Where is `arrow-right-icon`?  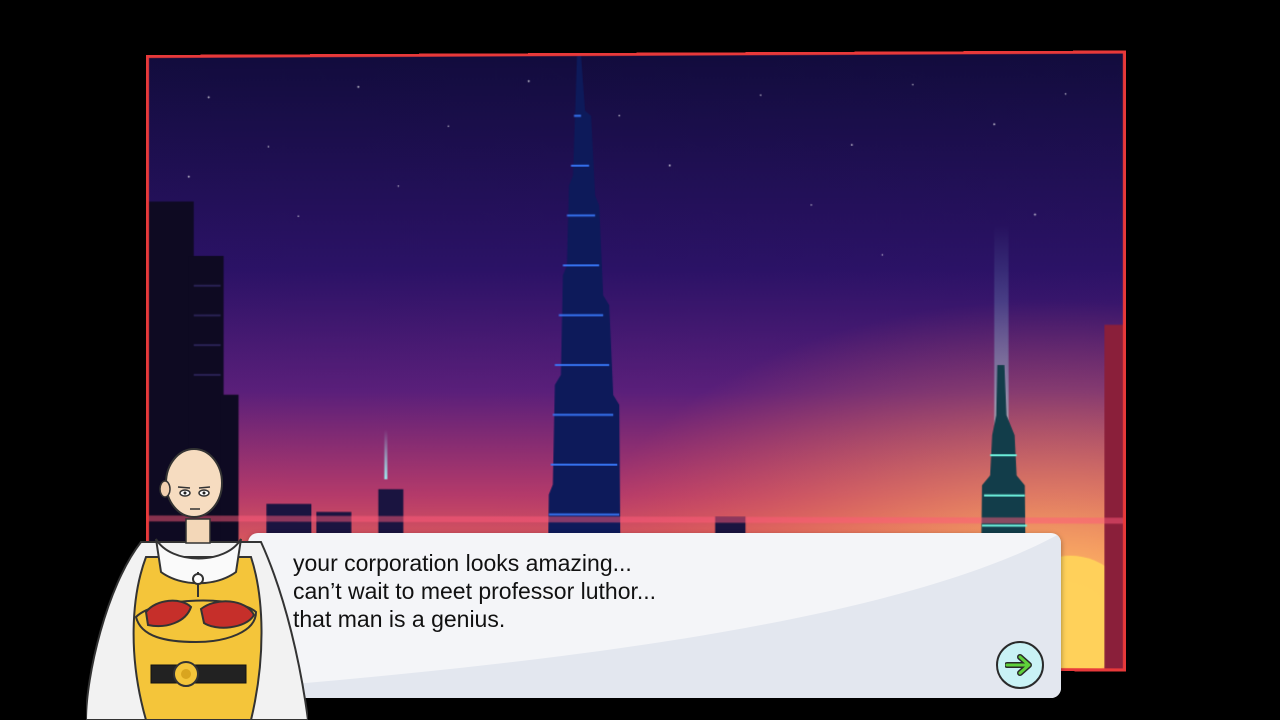 arrow-right-icon is located at coordinates (1018, 665).